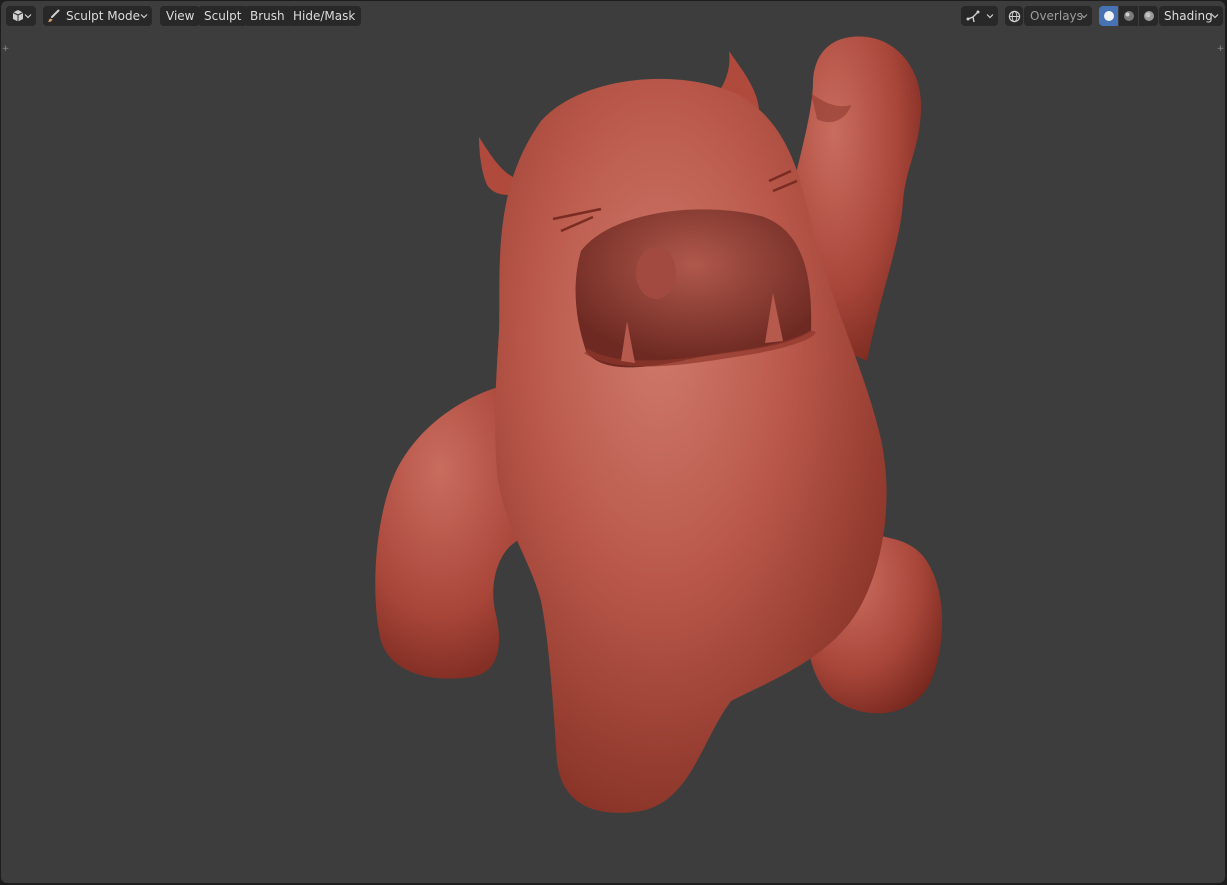  I want to click on gizmo-icon, so click(973, 16).